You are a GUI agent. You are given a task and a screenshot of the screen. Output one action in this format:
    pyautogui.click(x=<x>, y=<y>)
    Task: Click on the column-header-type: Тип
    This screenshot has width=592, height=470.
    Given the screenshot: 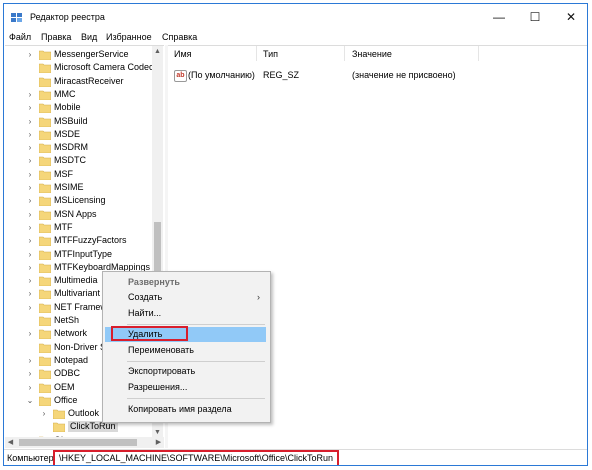 What is the action you would take?
    pyautogui.click(x=270, y=54)
    